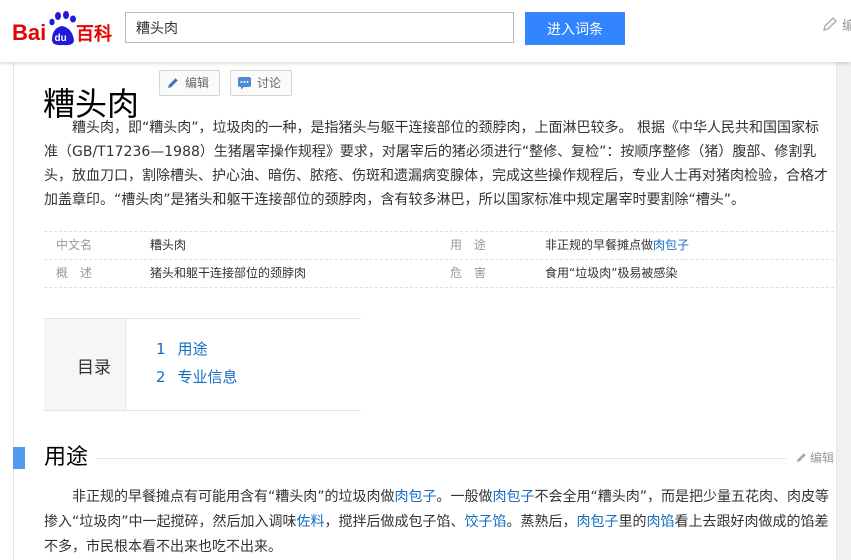 The height and width of the screenshot is (560, 851). I want to click on baidu-baike-logo: Bai du 百科, so click(64, 29).